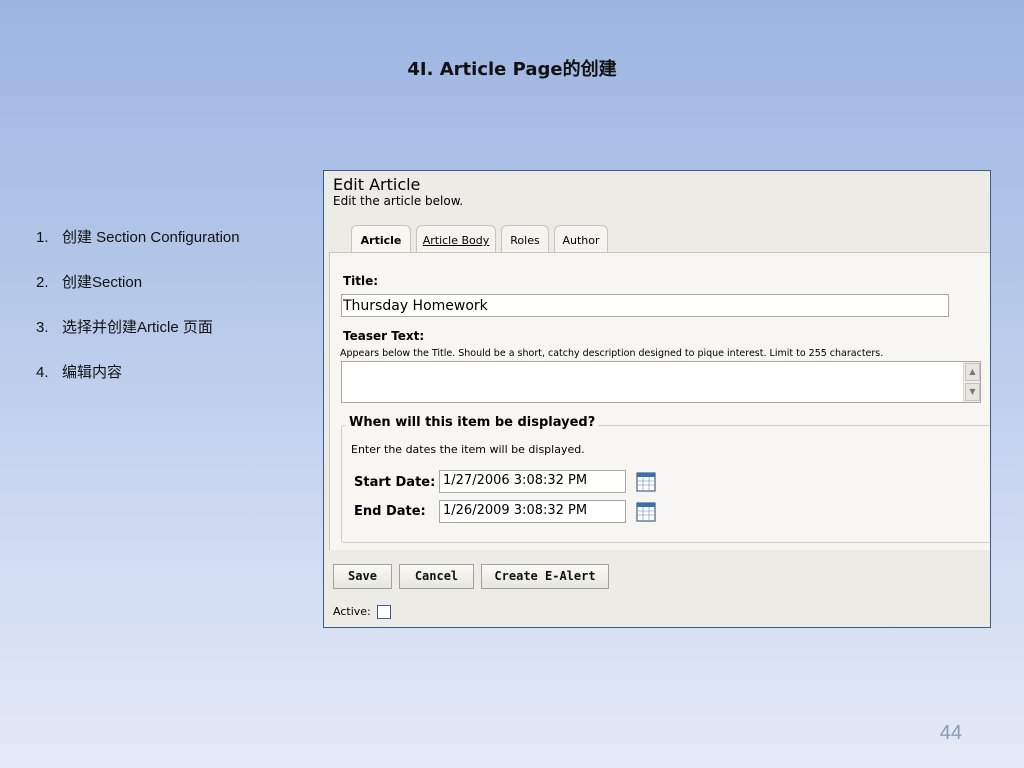  I want to click on tab-article: Article, so click(381, 239).